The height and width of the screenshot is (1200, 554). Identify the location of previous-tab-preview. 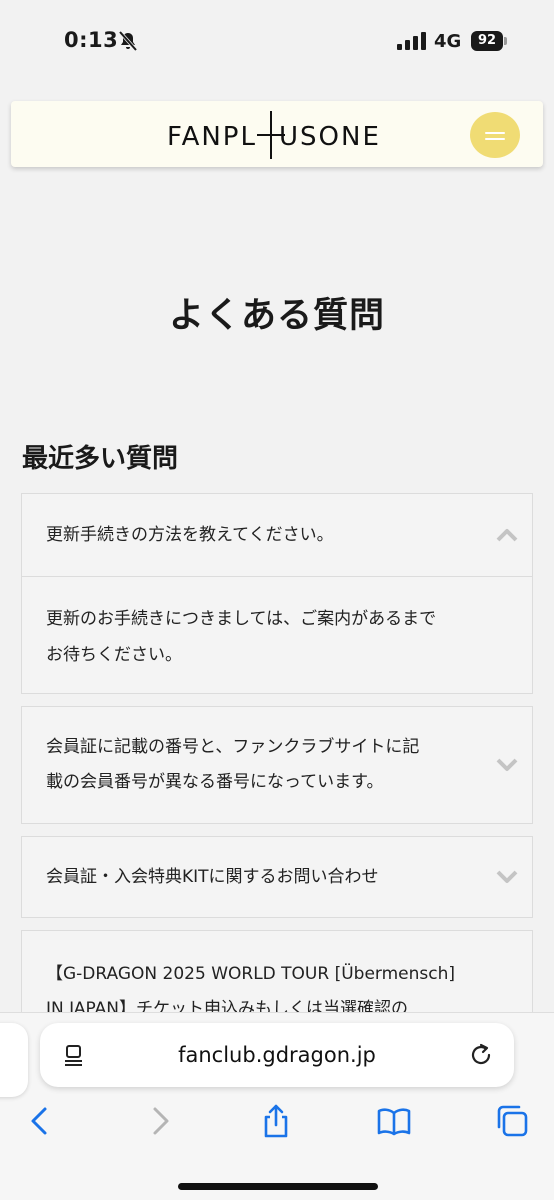
(14, 1060).